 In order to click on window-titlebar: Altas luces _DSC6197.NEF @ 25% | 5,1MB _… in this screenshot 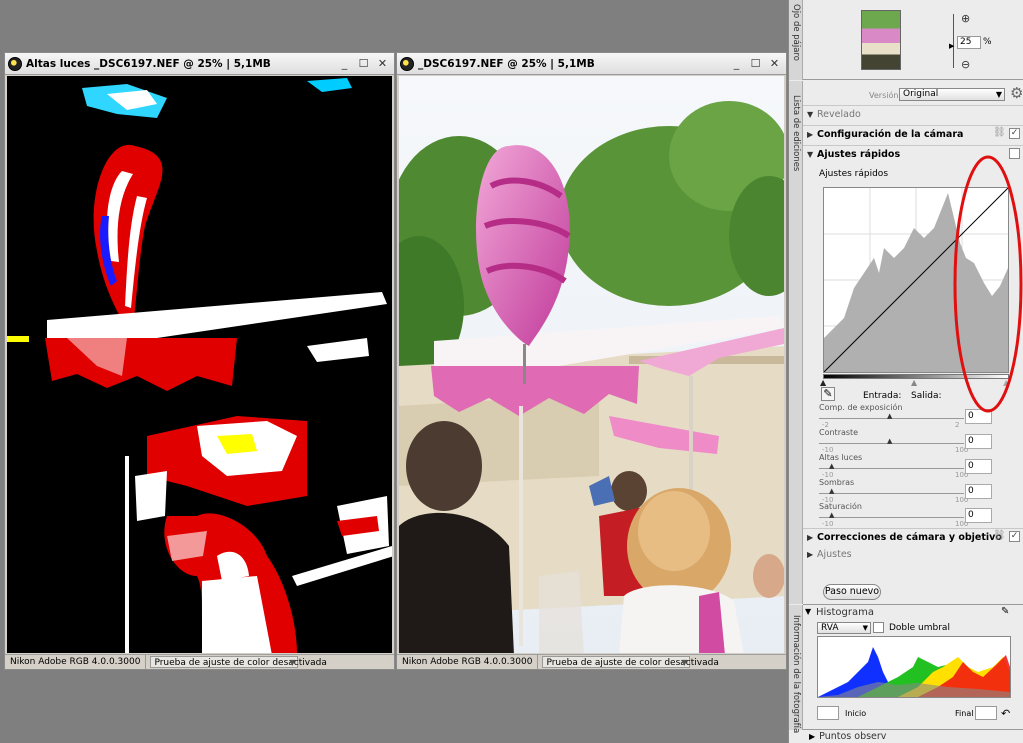, I will do `click(199, 64)`.